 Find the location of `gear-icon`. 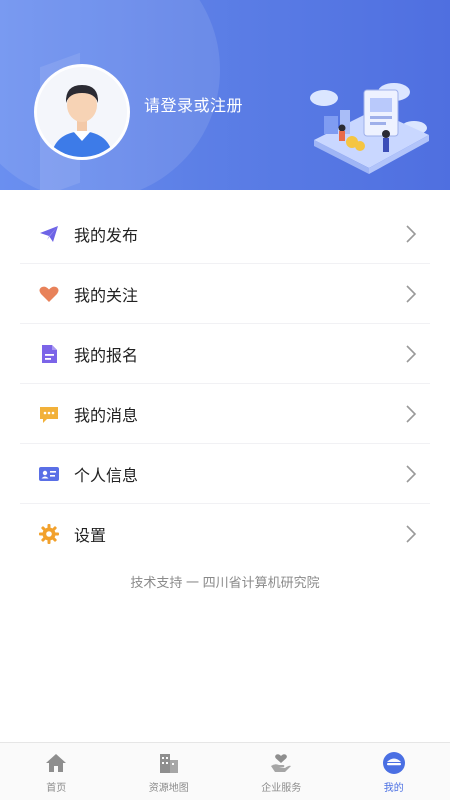

gear-icon is located at coordinates (49, 534).